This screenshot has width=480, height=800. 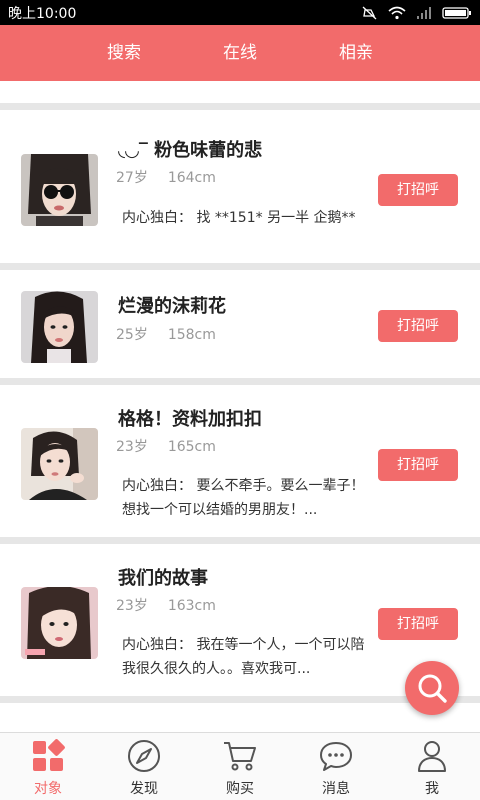 What do you see at coordinates (240, 789) in the screenshot?
I see `nav-label: 购买` at bounding box center [240, 789].